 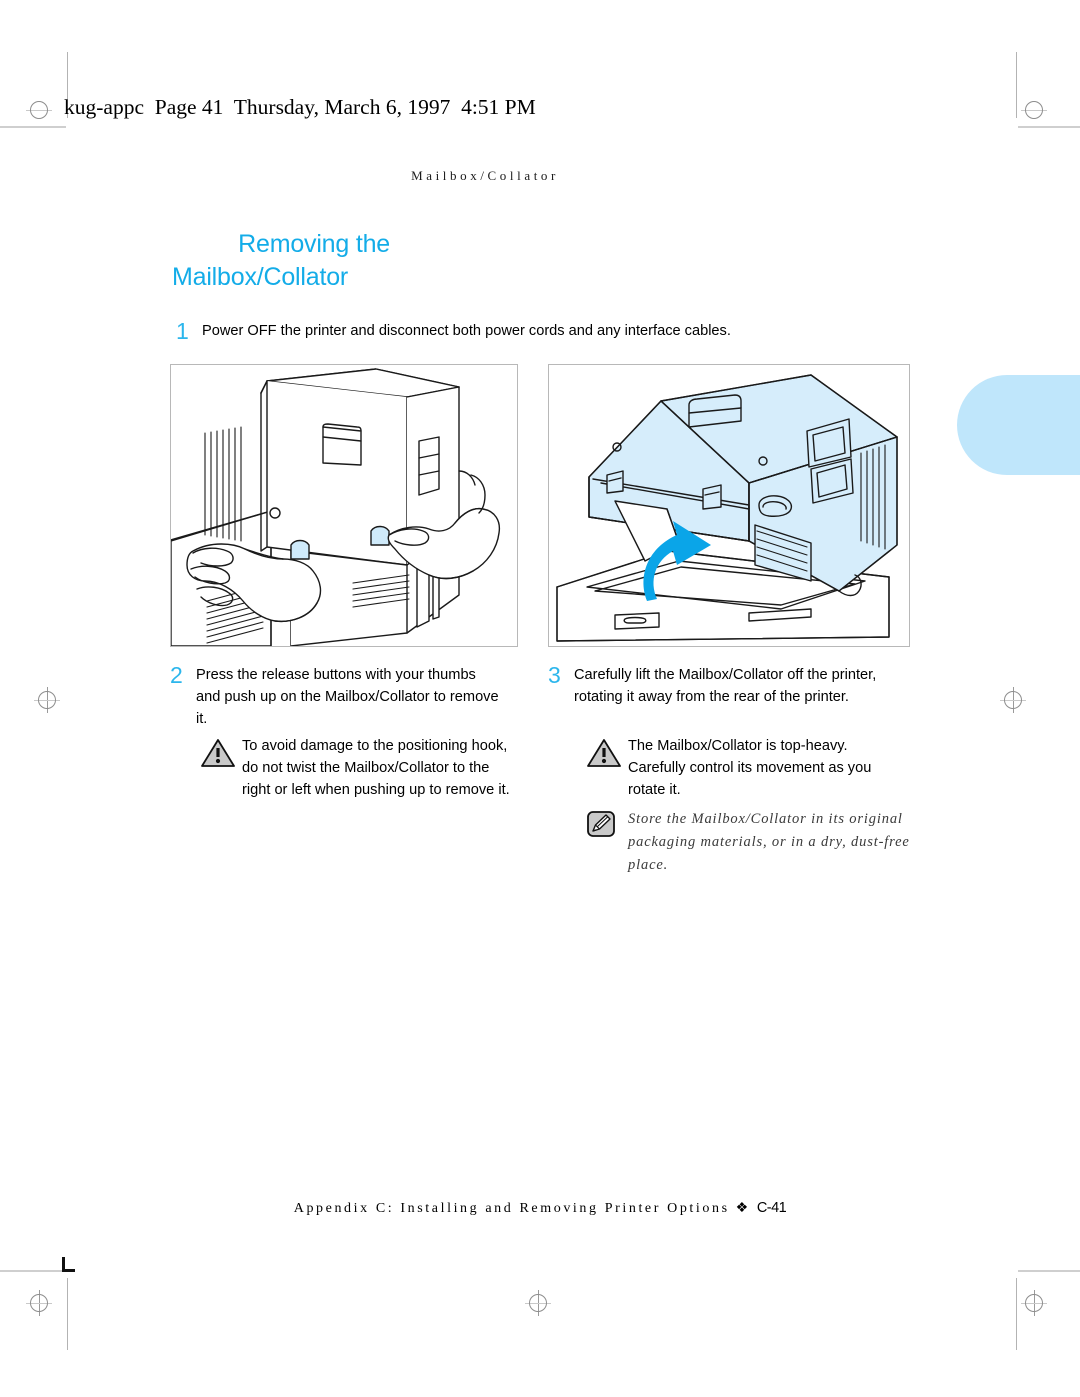 What do you see at coordinates (67, 1314) in the screenshot?
I see `crop-rule-bottom-left-v` at bounding box center [67, 1314].